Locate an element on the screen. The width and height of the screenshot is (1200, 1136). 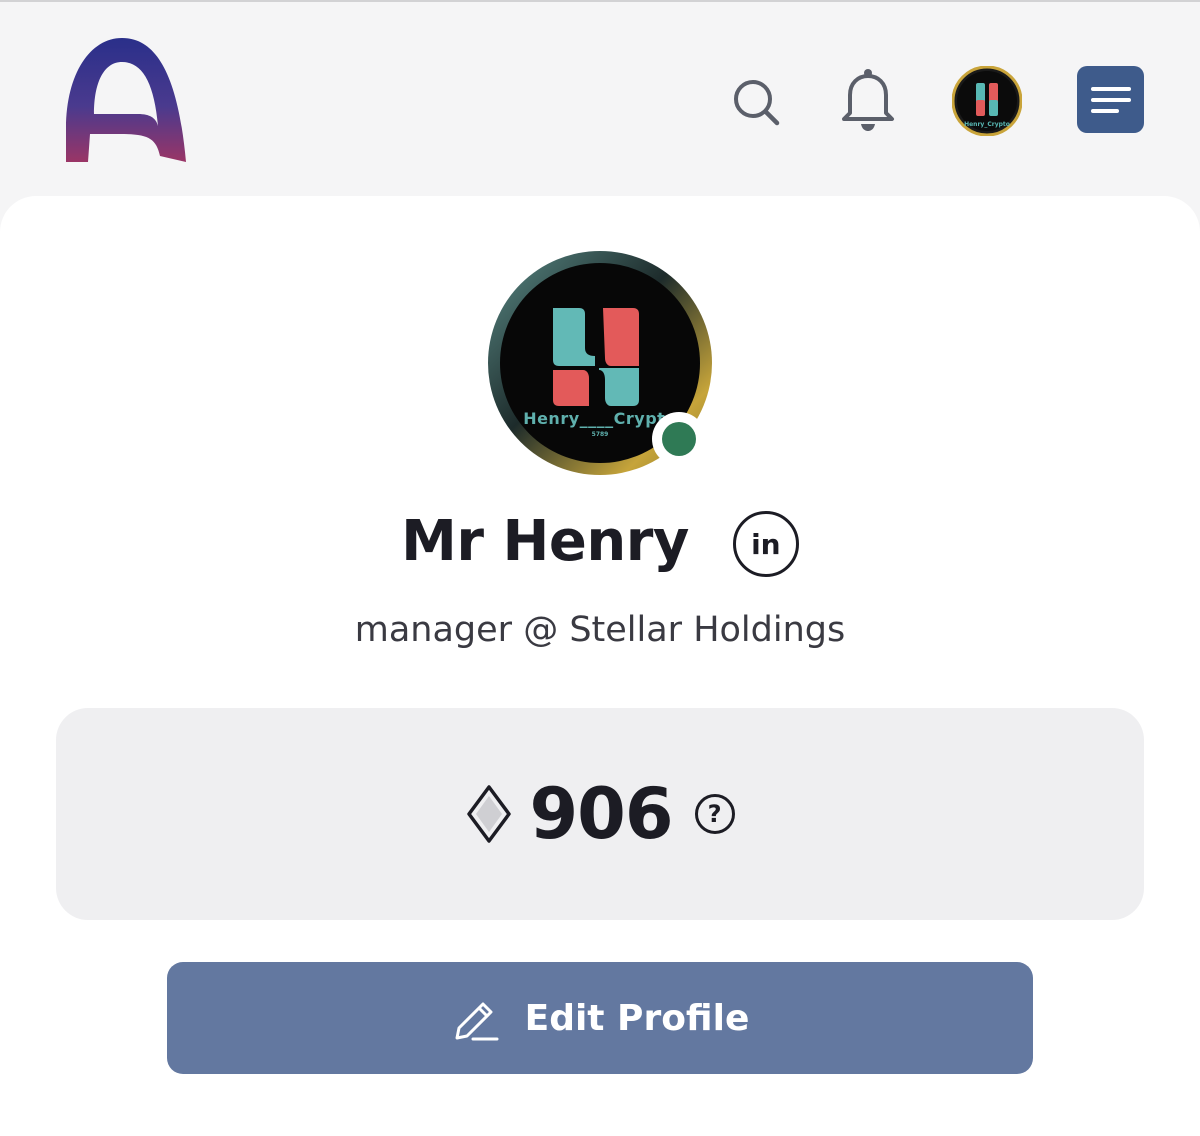
name-row: Mr Henry in is located at coordinates (600, 541).